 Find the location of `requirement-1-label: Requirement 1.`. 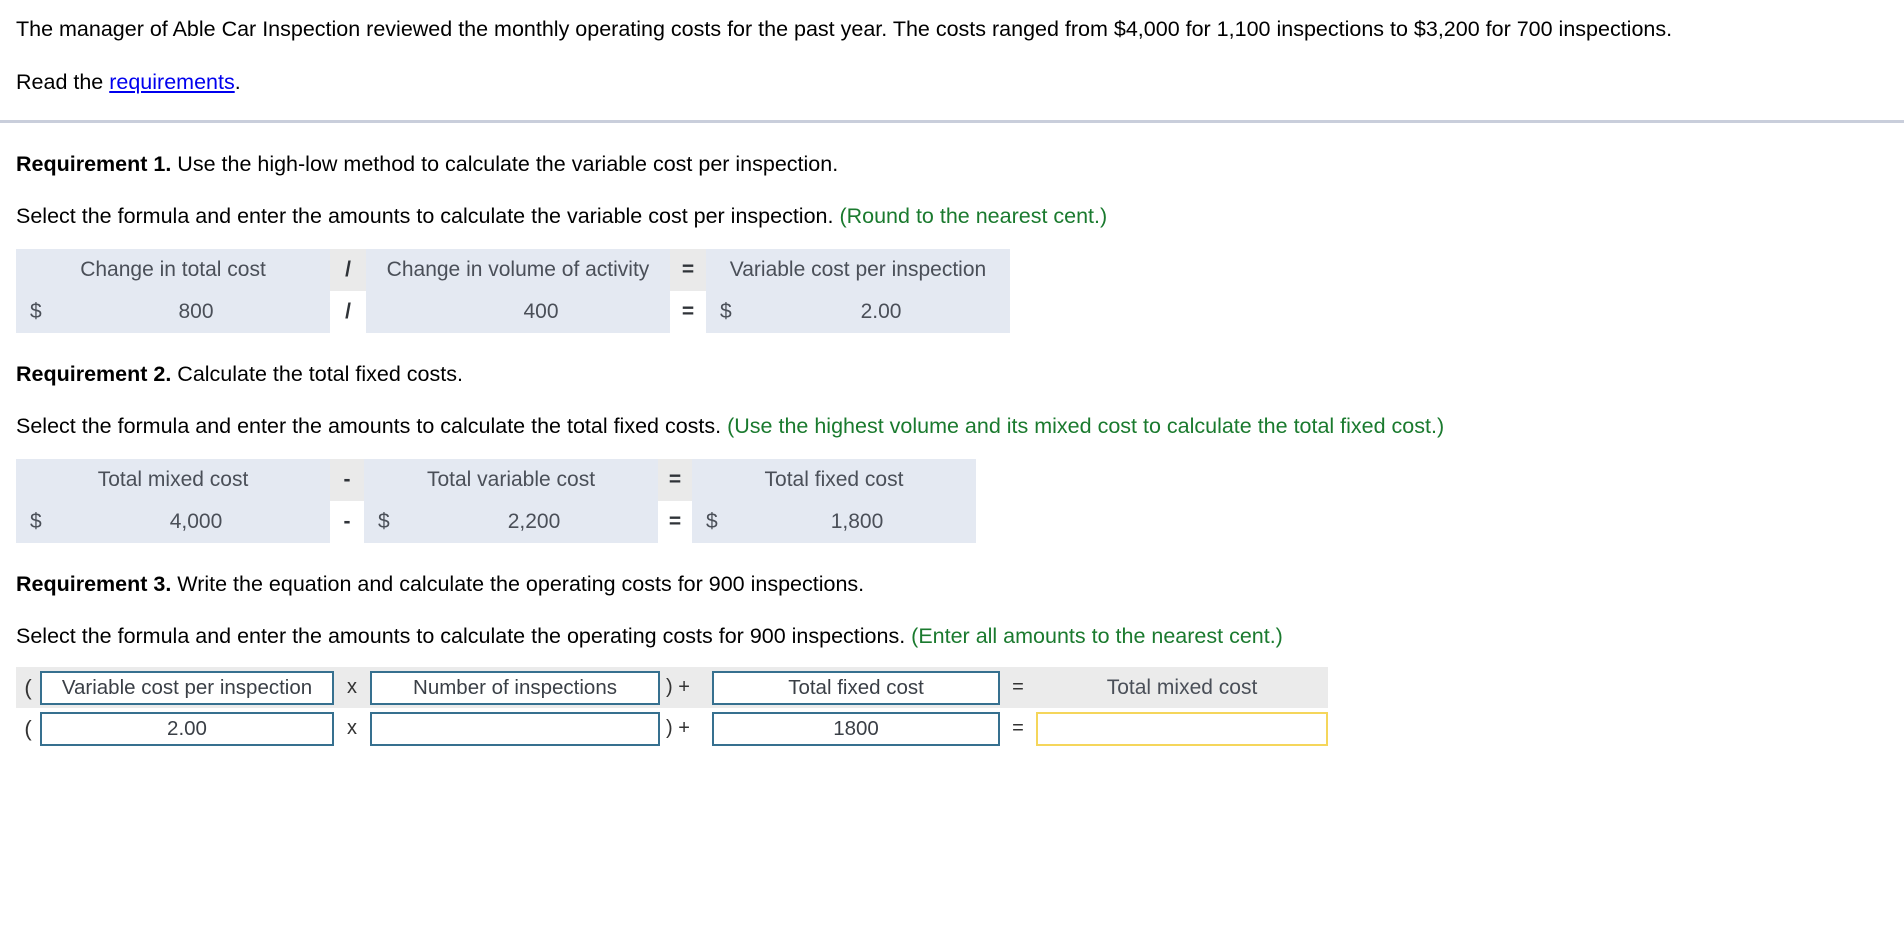

requirement-1-label: Requirement 1. is located at coordinates (94, 164).